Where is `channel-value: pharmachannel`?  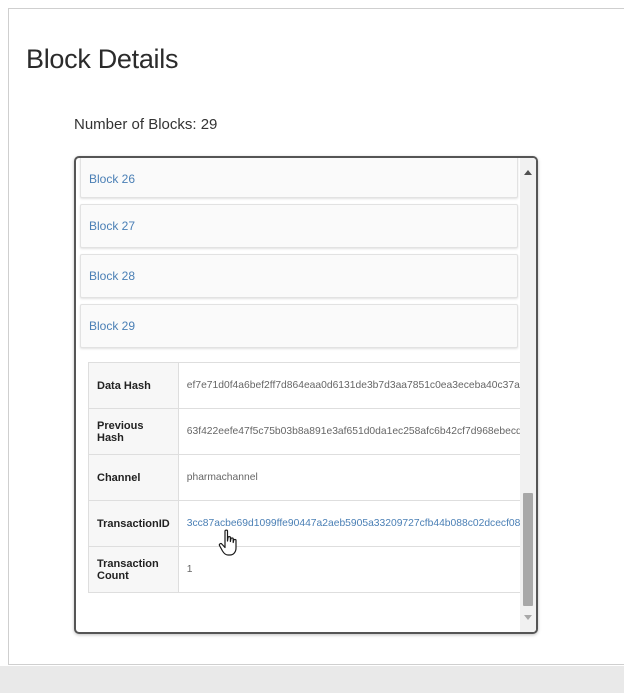 channel-value: pharmachannel is located at coordinates (349, 477).